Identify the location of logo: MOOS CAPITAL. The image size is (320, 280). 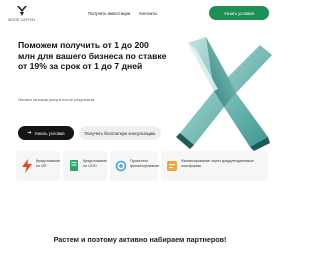
(22, 15).